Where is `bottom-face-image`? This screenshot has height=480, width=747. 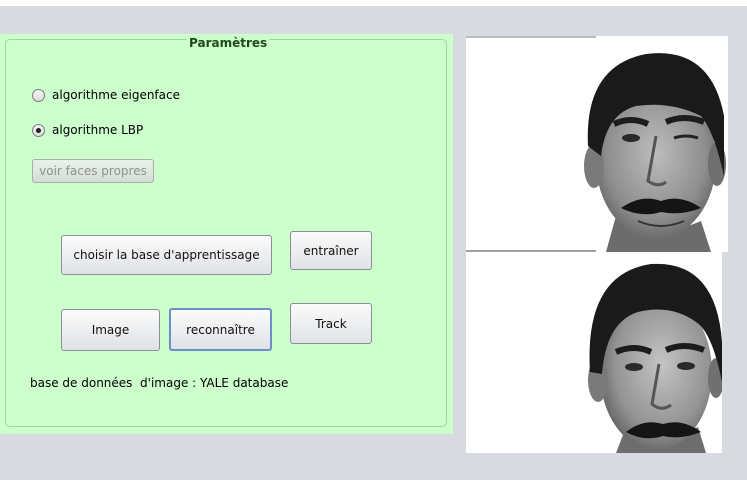
bottom-face-image is located at coordinates (594, 352).